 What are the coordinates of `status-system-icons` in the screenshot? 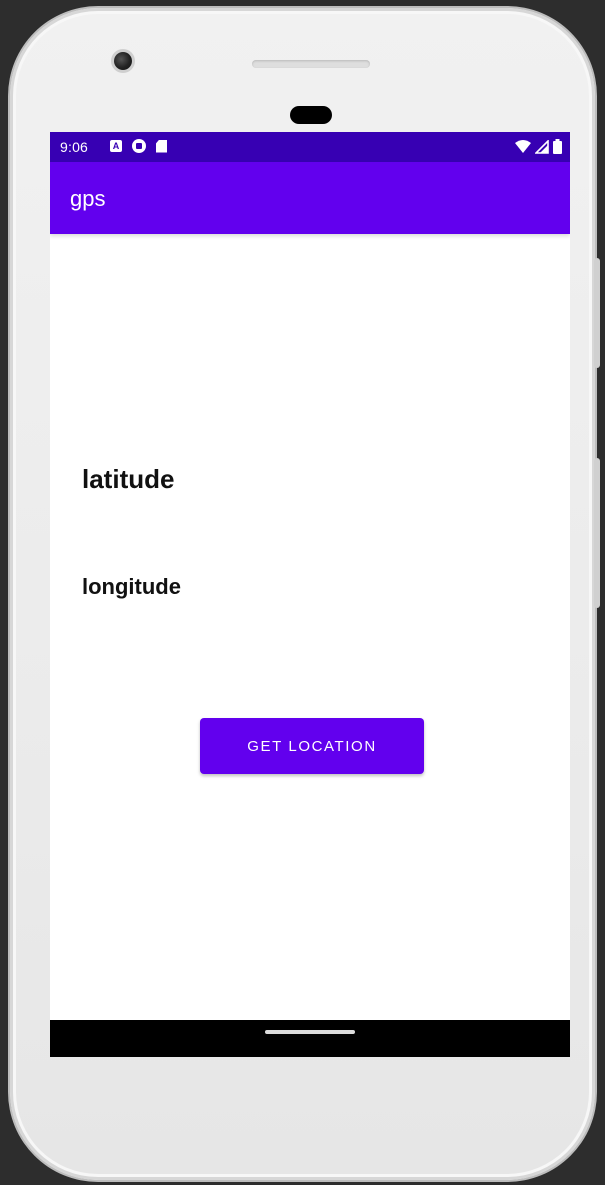 It's located at (538, 146).